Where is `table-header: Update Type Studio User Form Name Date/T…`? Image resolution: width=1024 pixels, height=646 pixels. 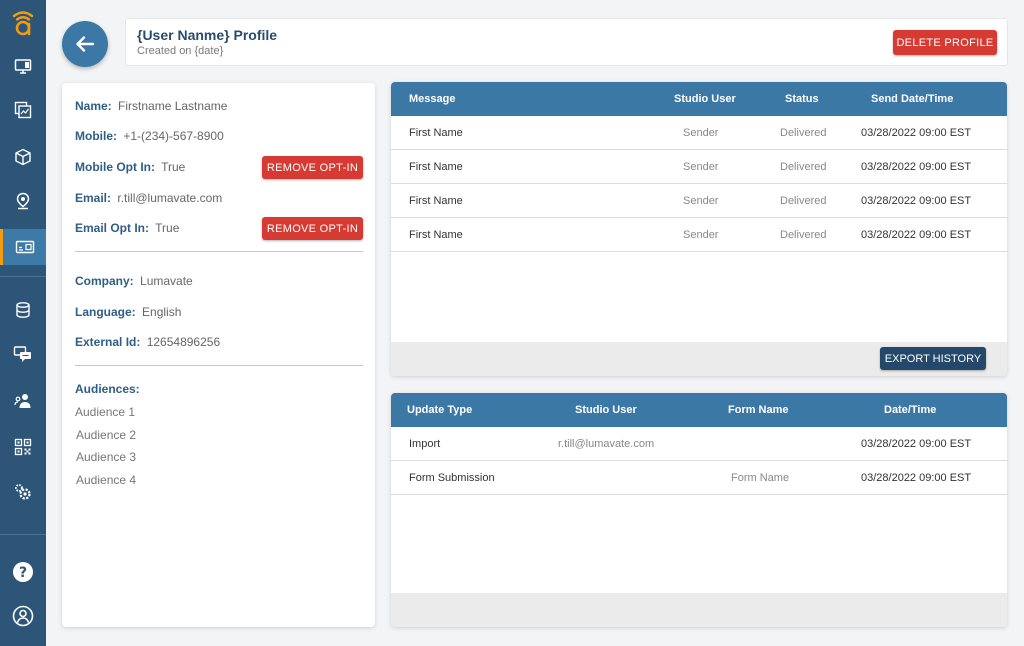 table-header: Update Type Studio User Form Name Date/T… is located at coordinates (699, 410).